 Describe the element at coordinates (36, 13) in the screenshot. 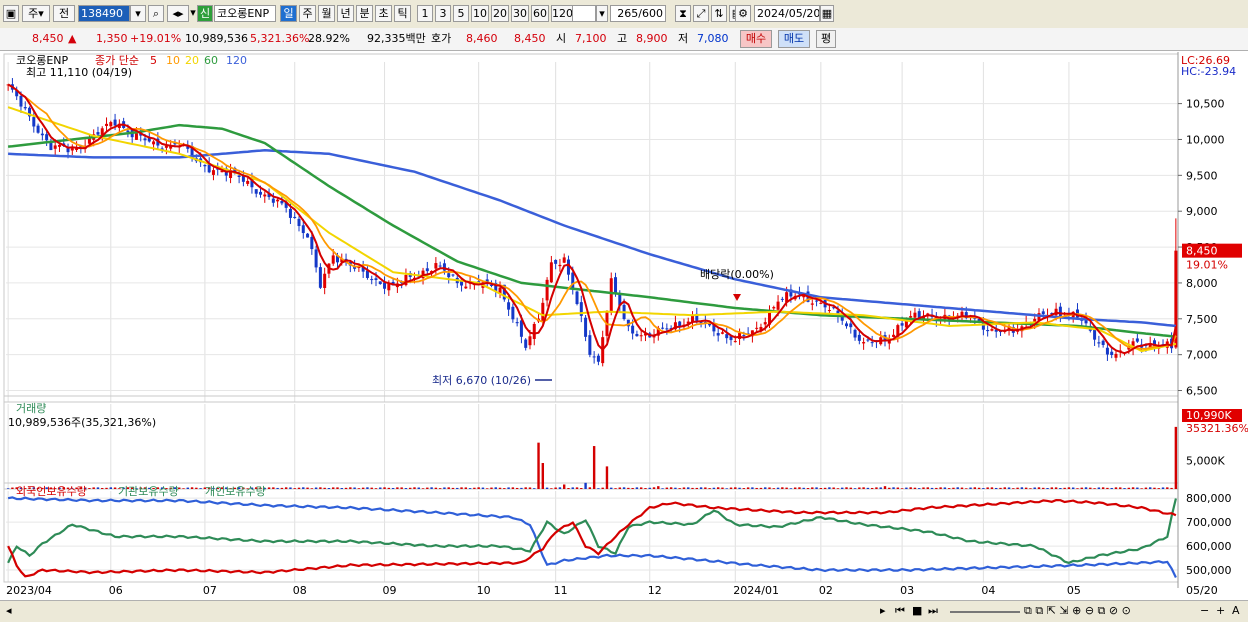

I see `period-select: 주▾` at that location.